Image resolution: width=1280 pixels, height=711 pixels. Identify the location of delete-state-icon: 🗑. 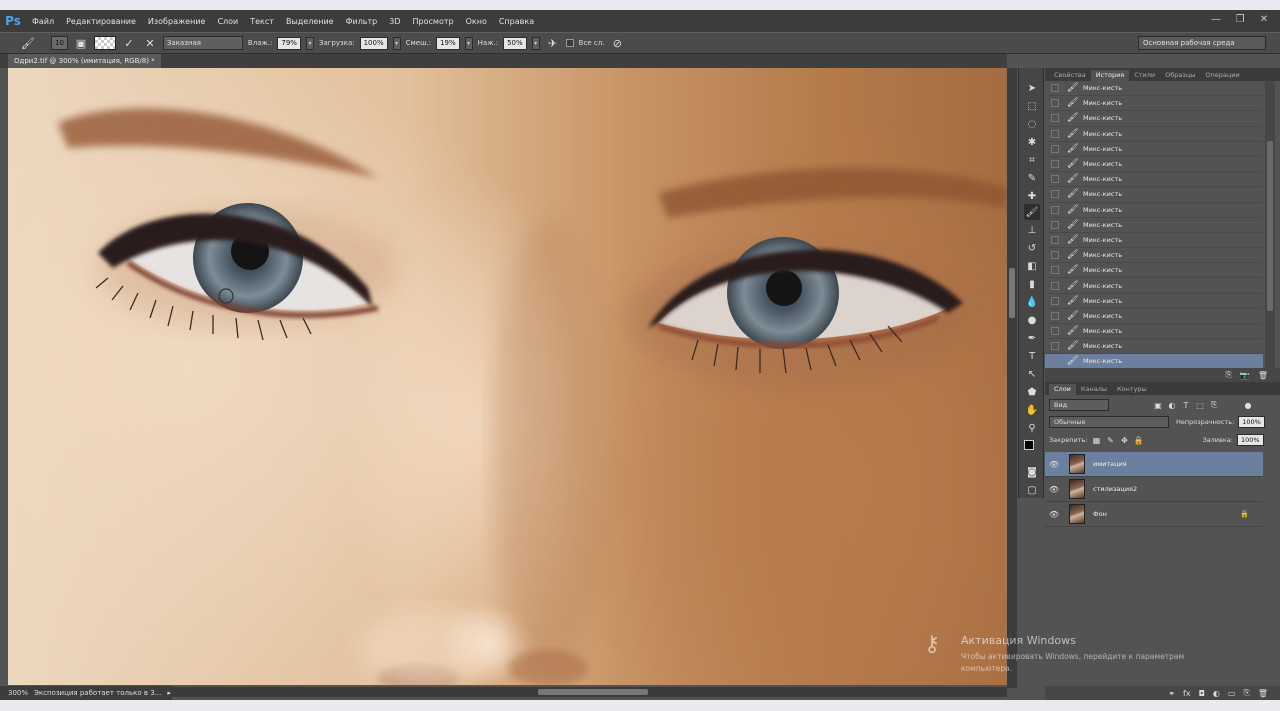
(1263, 375).